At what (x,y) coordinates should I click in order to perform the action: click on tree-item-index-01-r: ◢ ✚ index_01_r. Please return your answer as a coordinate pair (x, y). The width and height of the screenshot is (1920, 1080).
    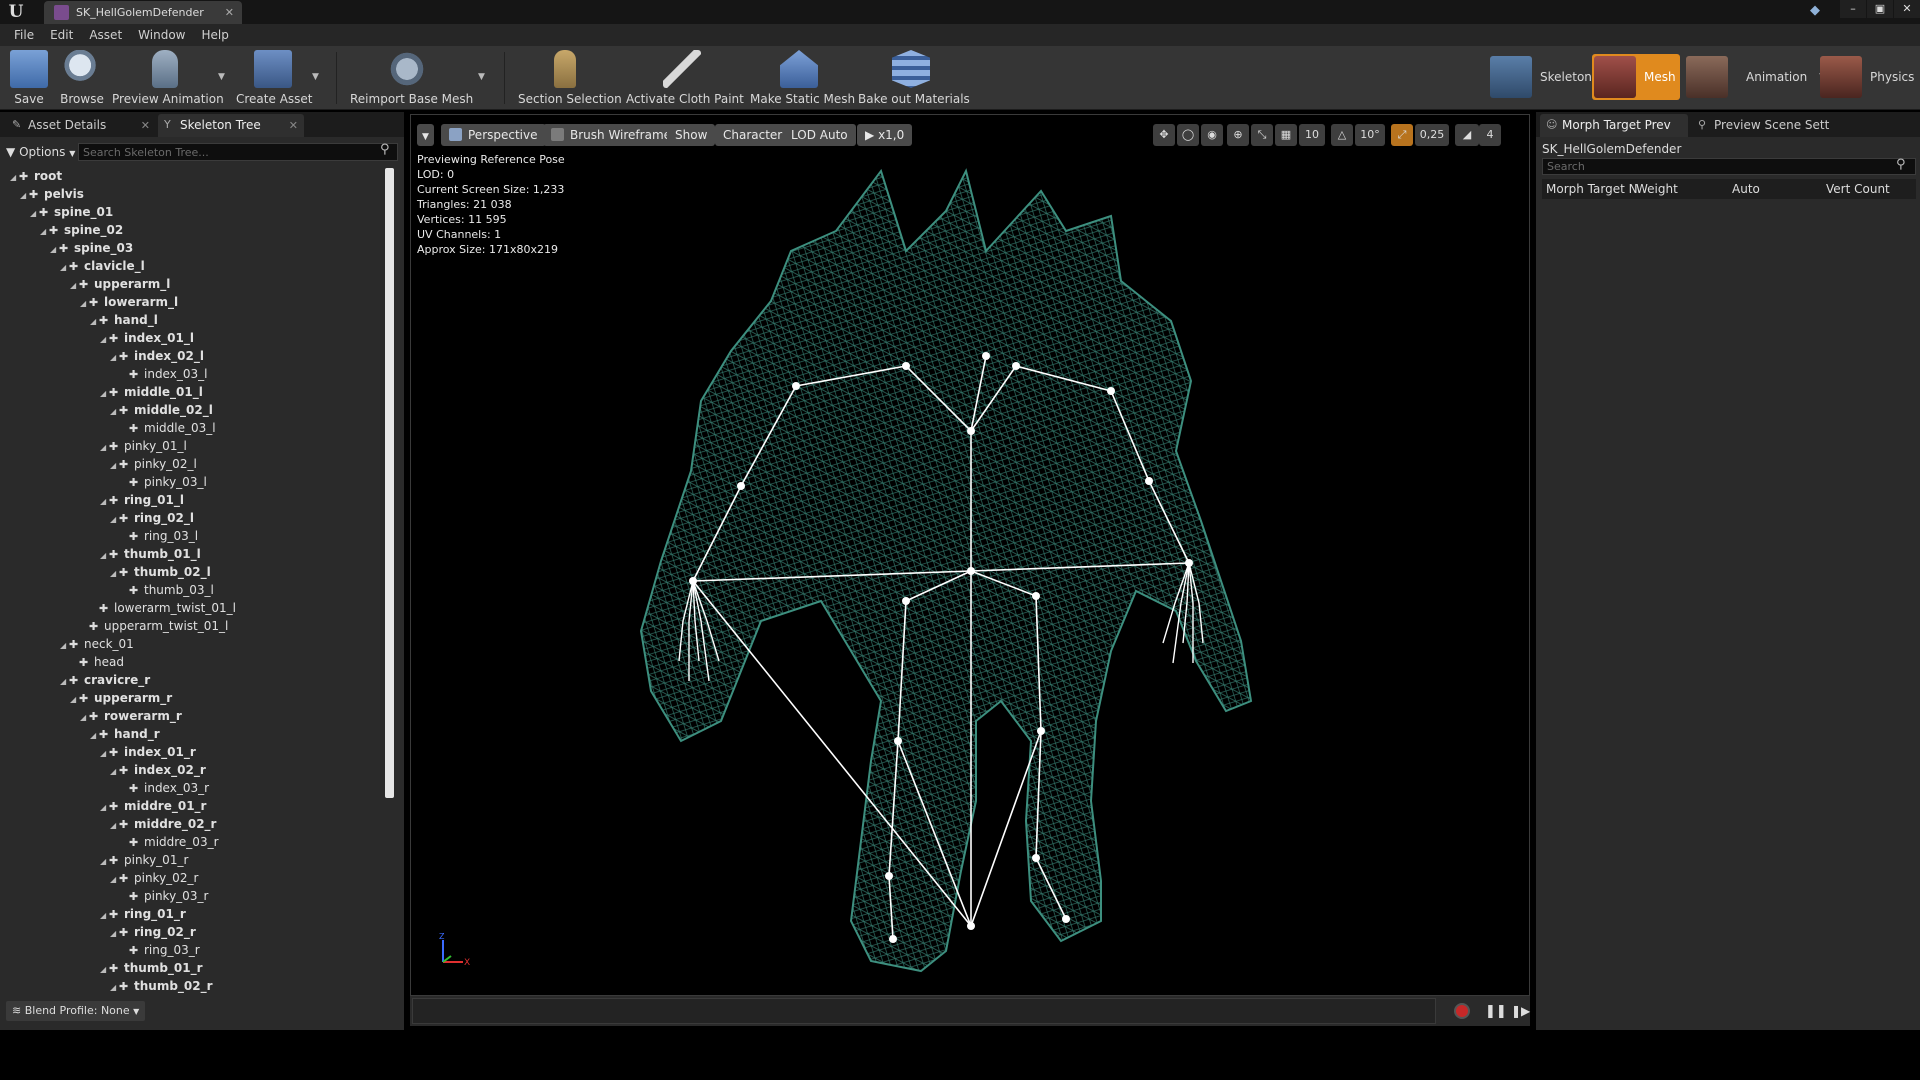
    Looking at the image, I should click on (148, 752).